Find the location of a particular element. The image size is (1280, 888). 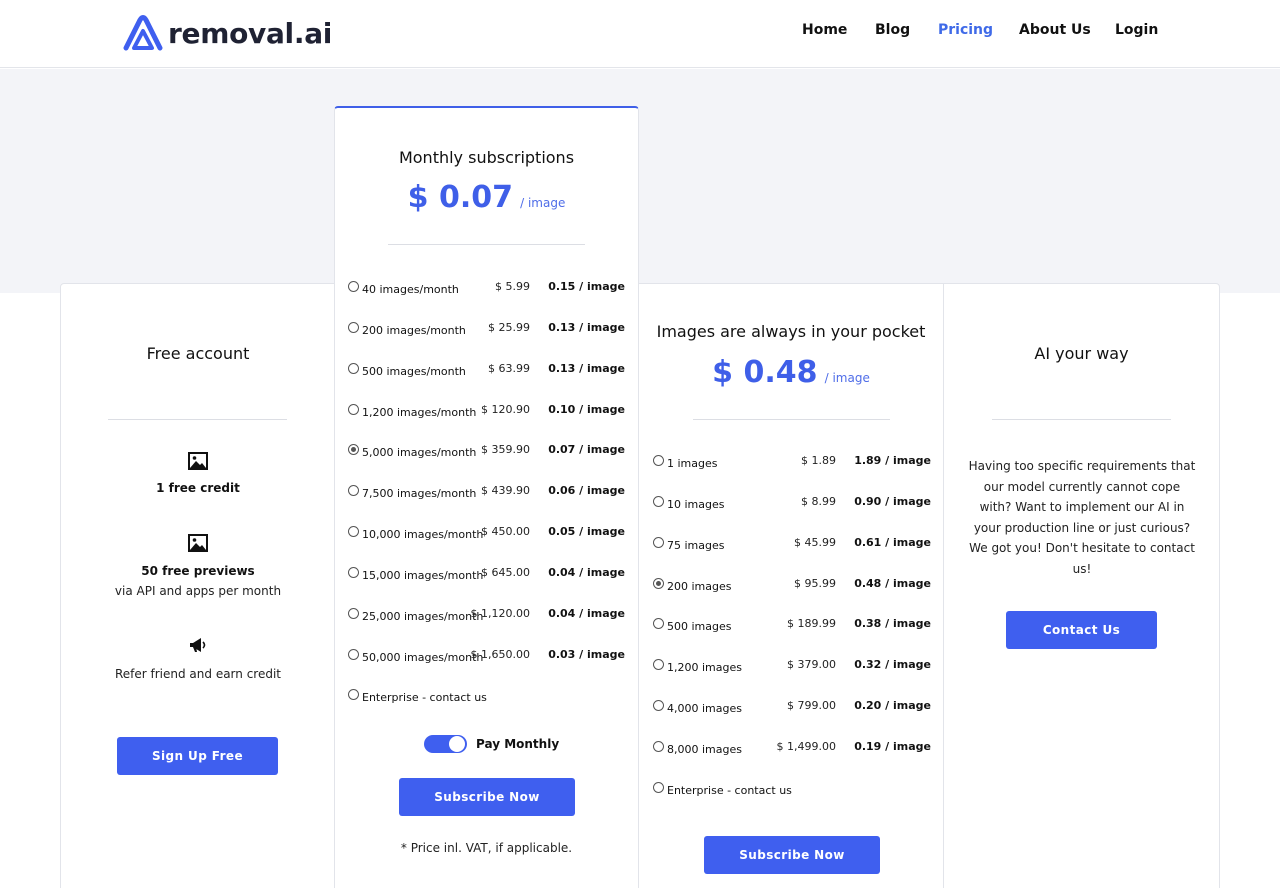

plan-name: 500 images is located at coordinates (699, 627).